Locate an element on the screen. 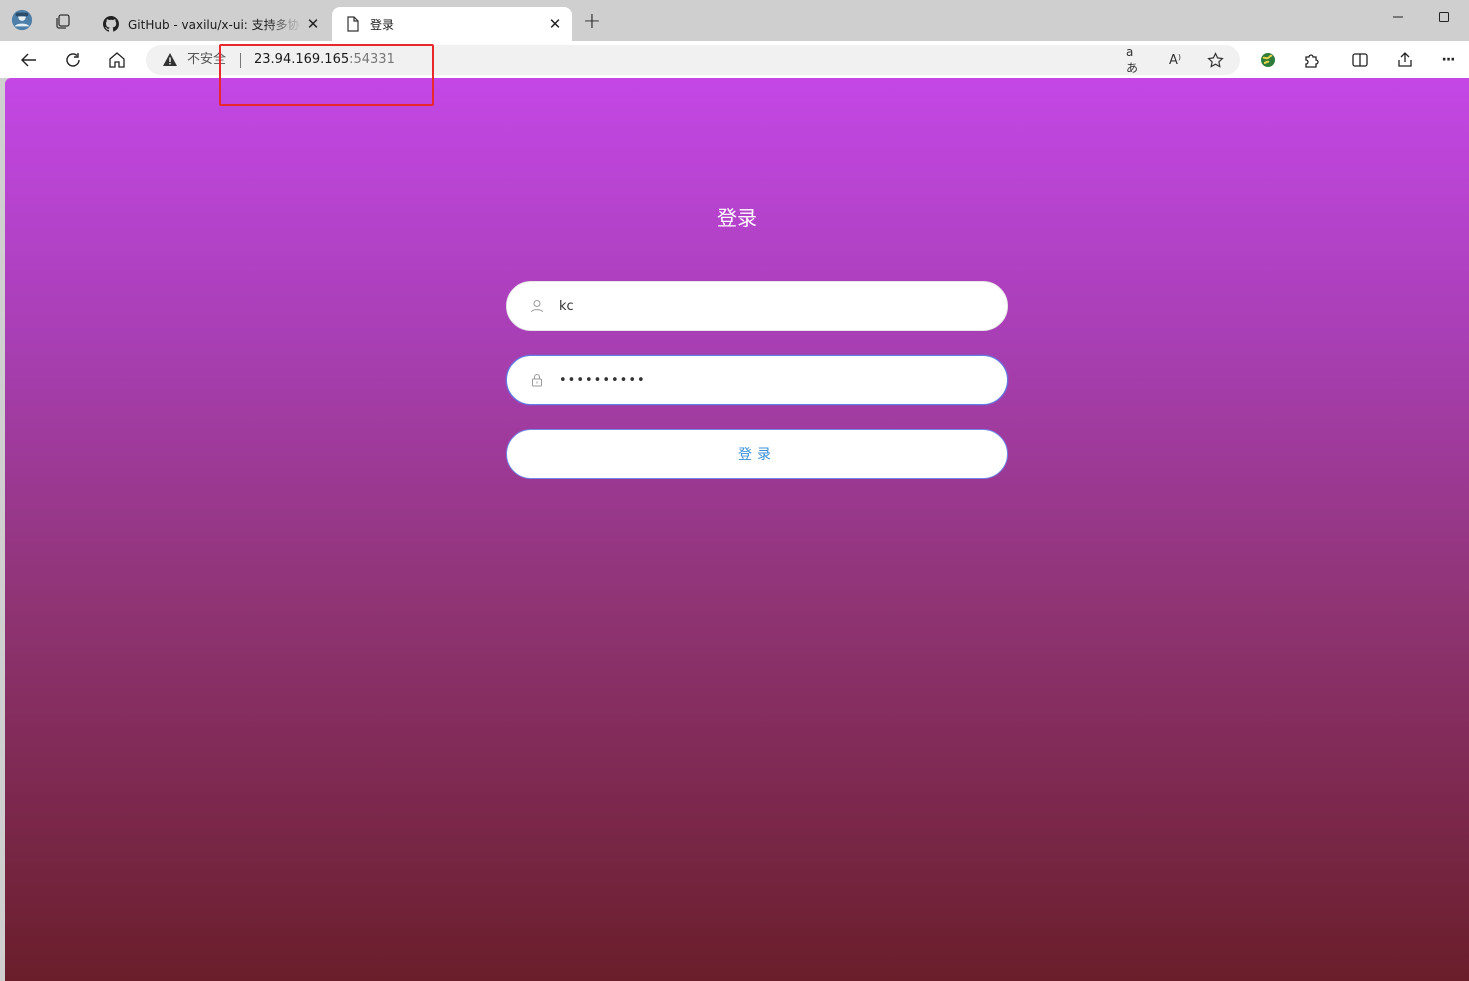  password-field is located at coordinates (757, 380).